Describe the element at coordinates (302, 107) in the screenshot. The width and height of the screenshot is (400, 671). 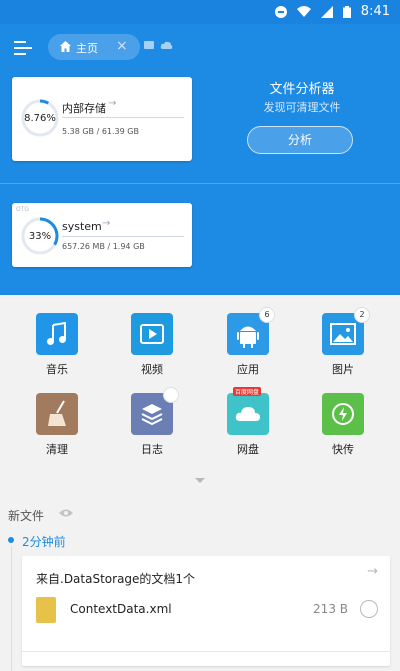
I see `analyzer-subtitle: 发现可清理文件` at that location.